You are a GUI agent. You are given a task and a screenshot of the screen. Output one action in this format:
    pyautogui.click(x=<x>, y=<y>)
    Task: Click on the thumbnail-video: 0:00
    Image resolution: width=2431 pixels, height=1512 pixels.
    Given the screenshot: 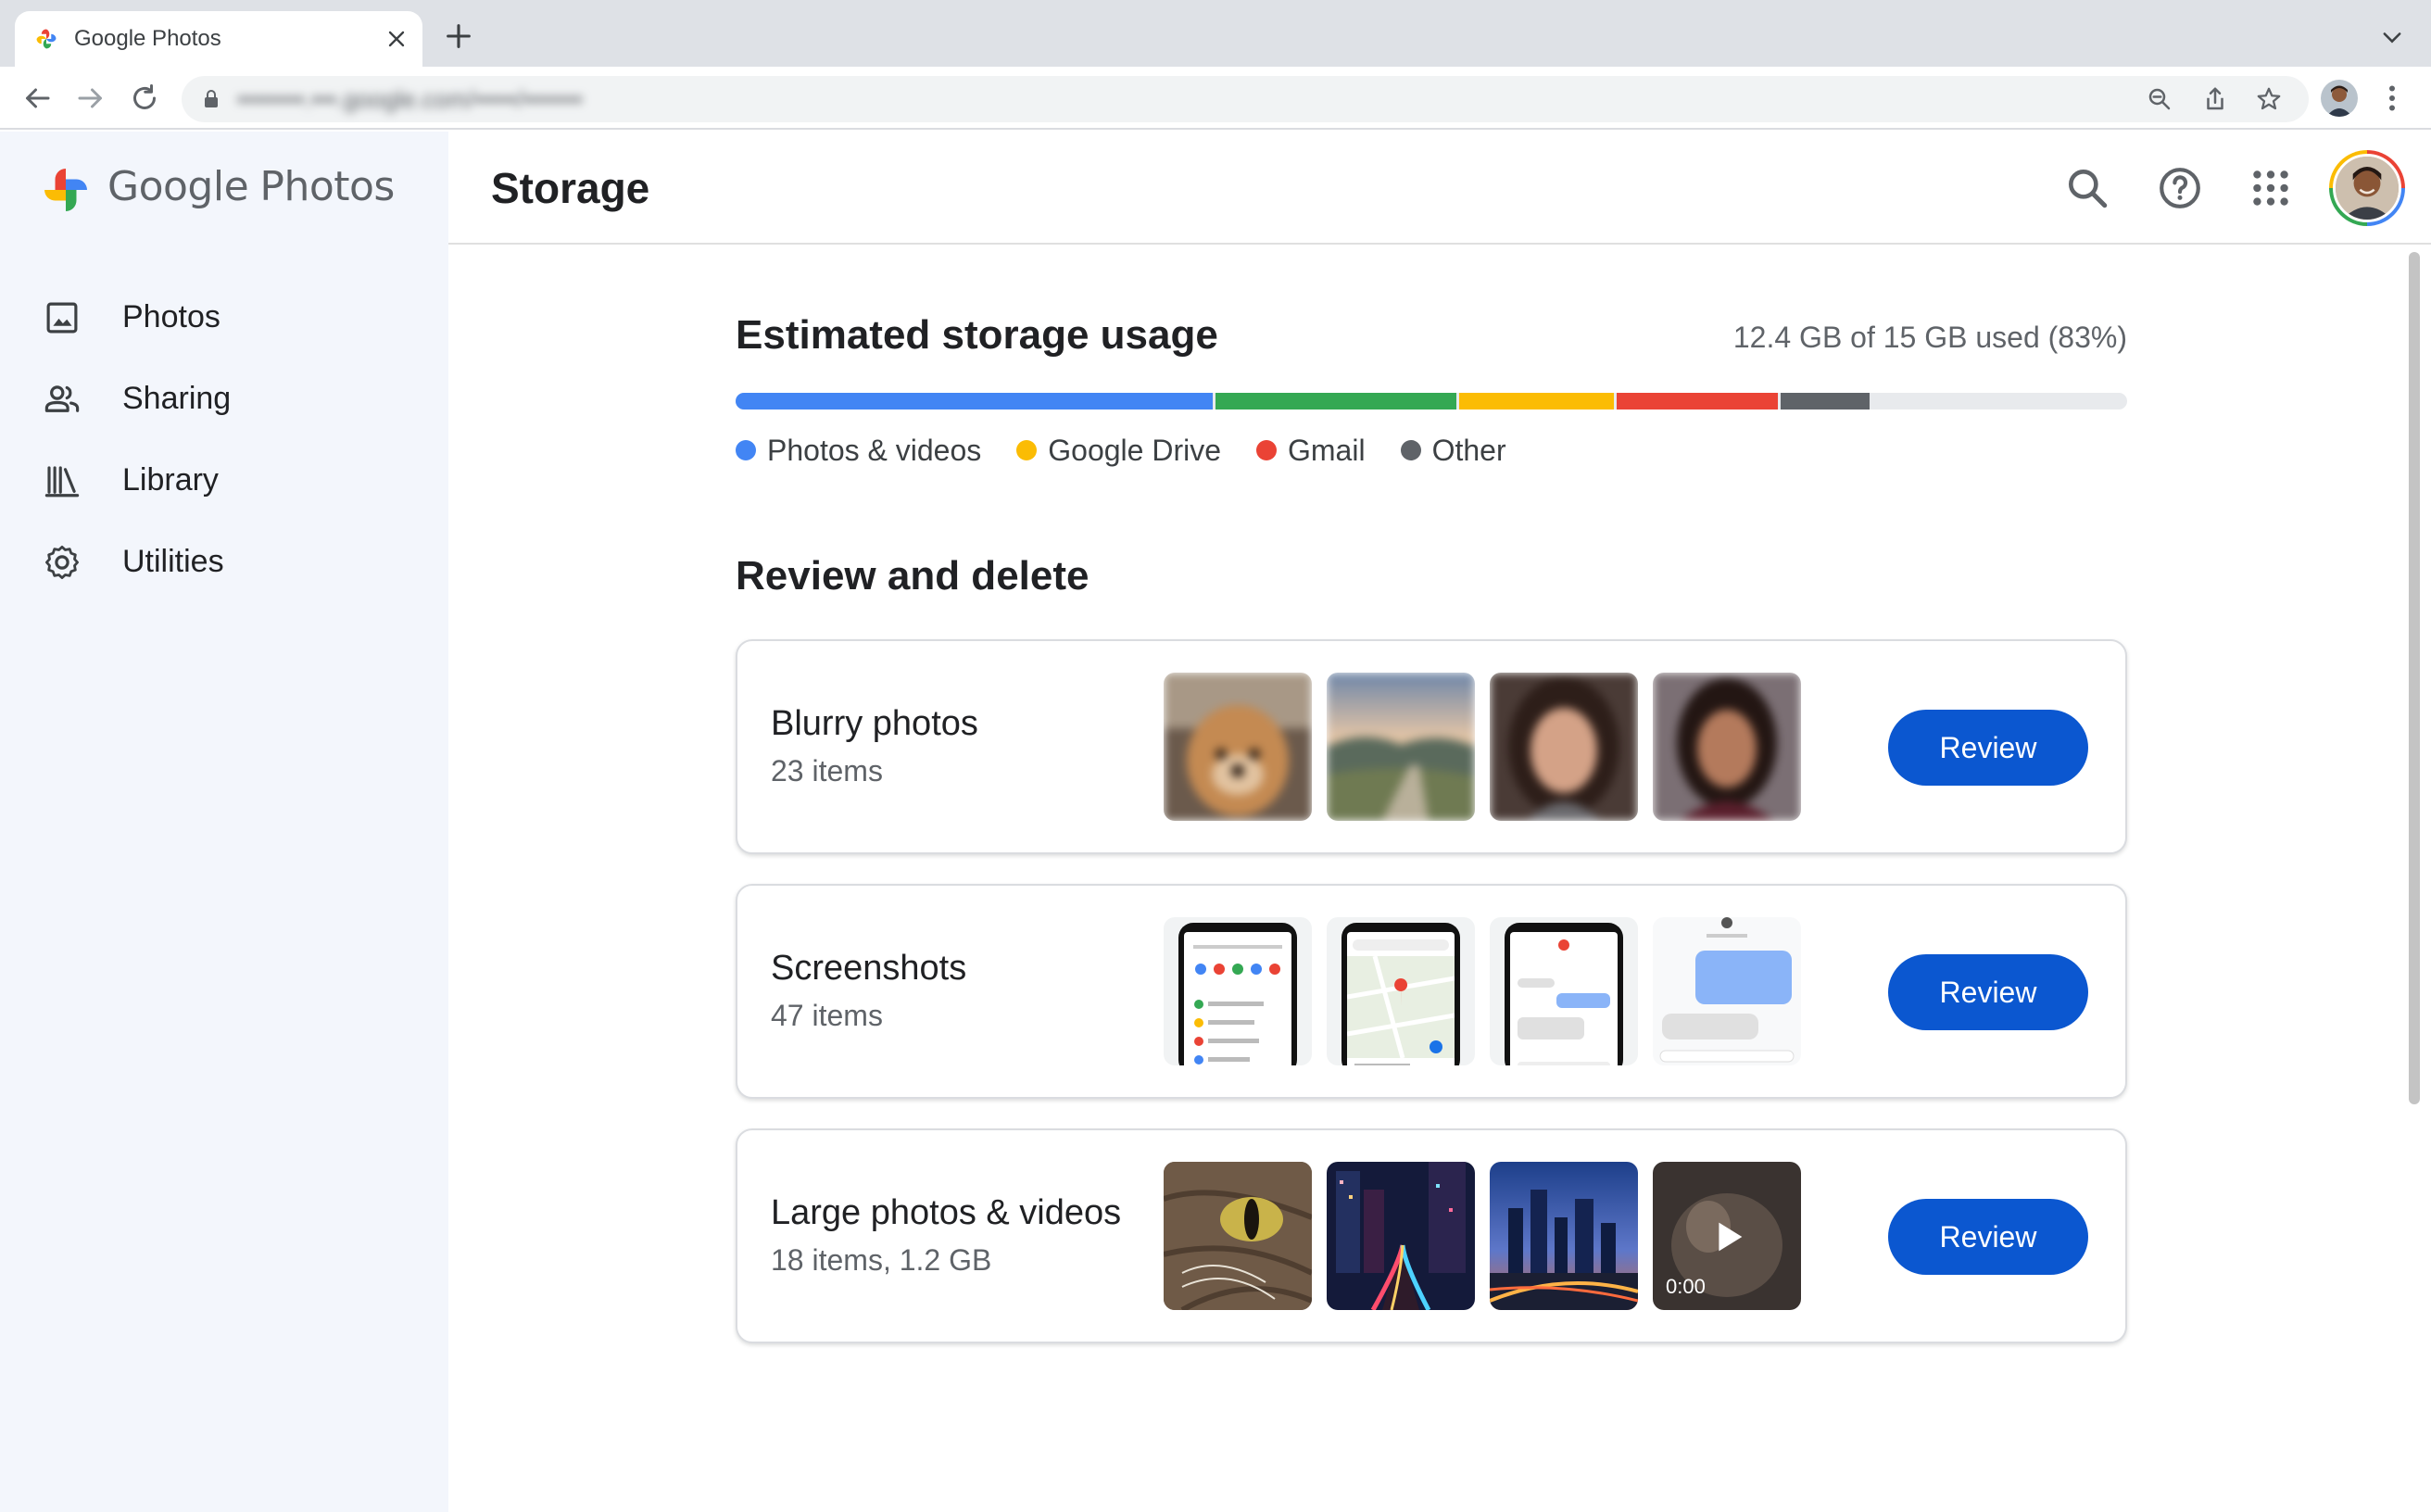 What is the action you would take?
    pyautogui.click(x=1727, y=1236)
    